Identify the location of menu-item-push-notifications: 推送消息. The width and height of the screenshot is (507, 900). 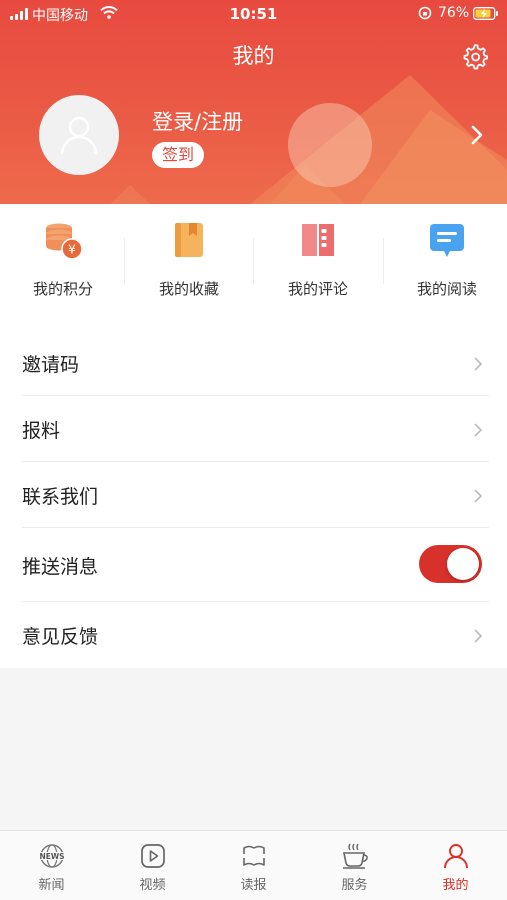
(253, 565).